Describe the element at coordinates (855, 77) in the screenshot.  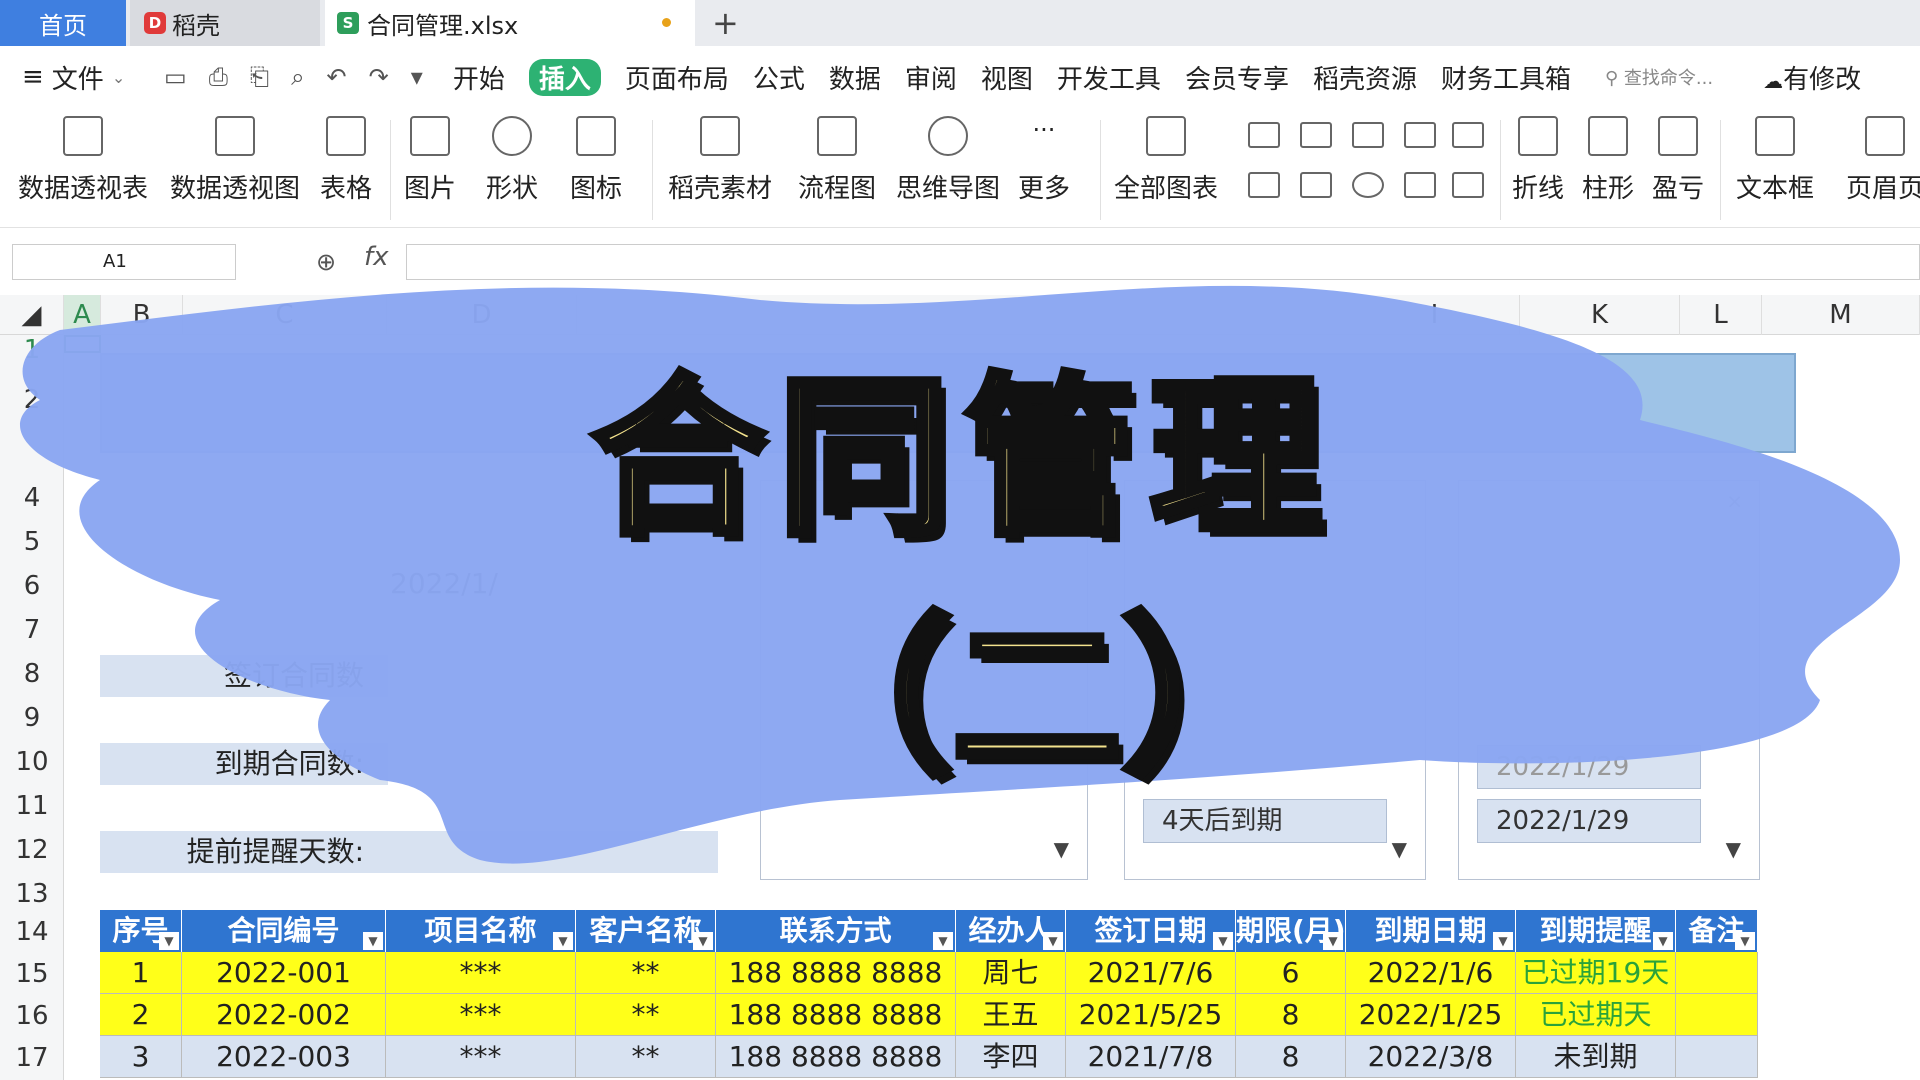
I see `menu-data: 数据` at that location.